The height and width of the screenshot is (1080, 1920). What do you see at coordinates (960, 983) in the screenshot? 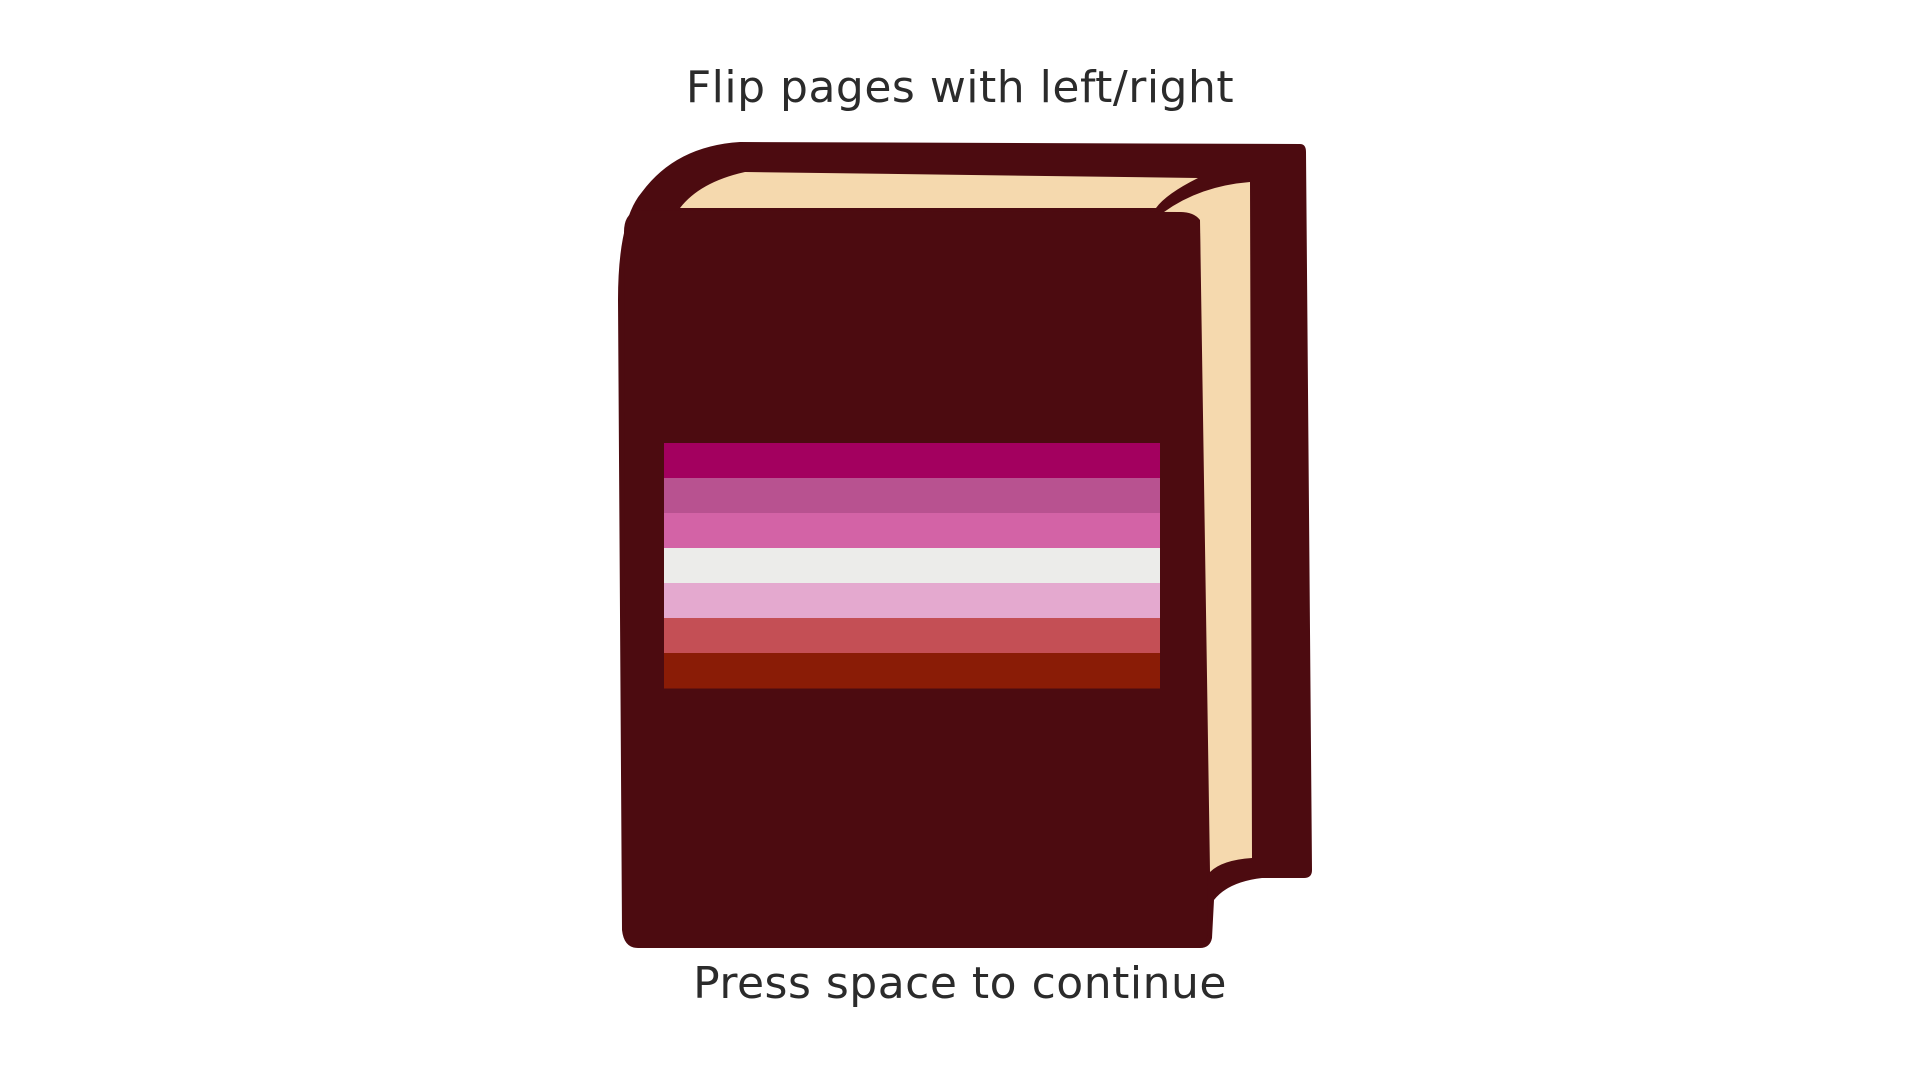
I see `bottom-hint: Press space to continue` at bounding box center [960, 983].